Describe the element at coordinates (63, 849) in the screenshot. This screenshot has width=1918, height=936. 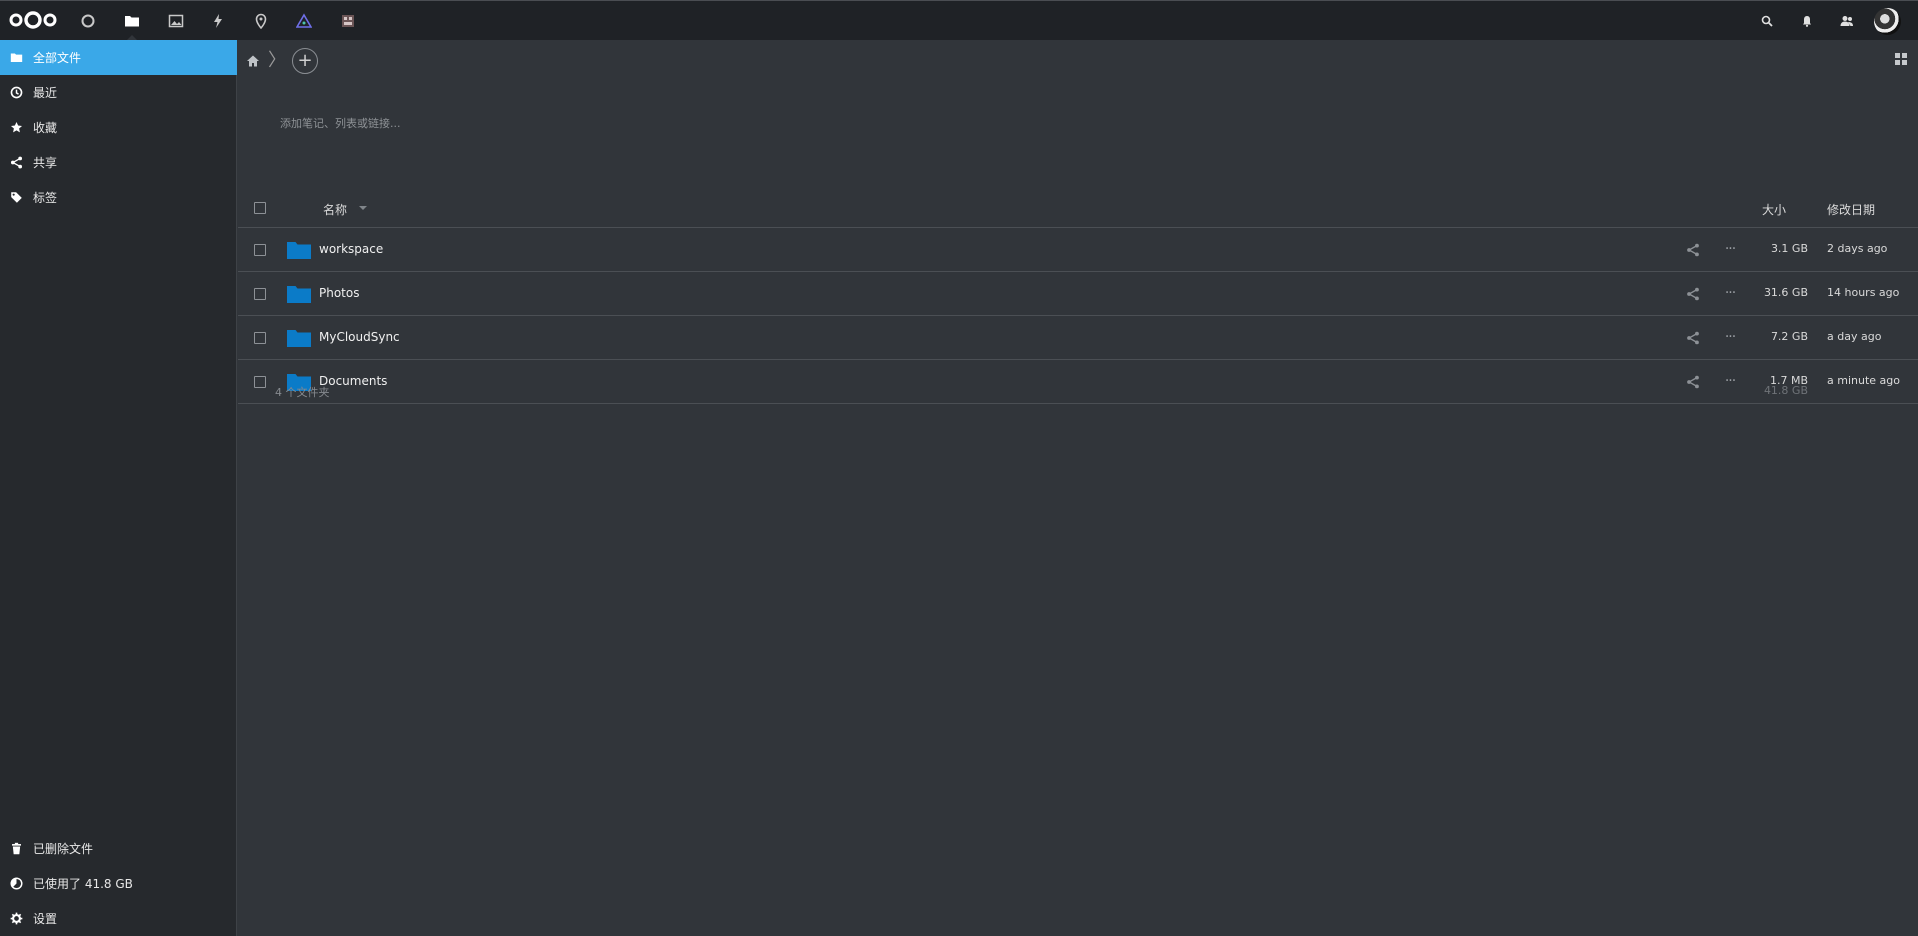
I see `sidebar-item-label: 已删除文件` at that location.